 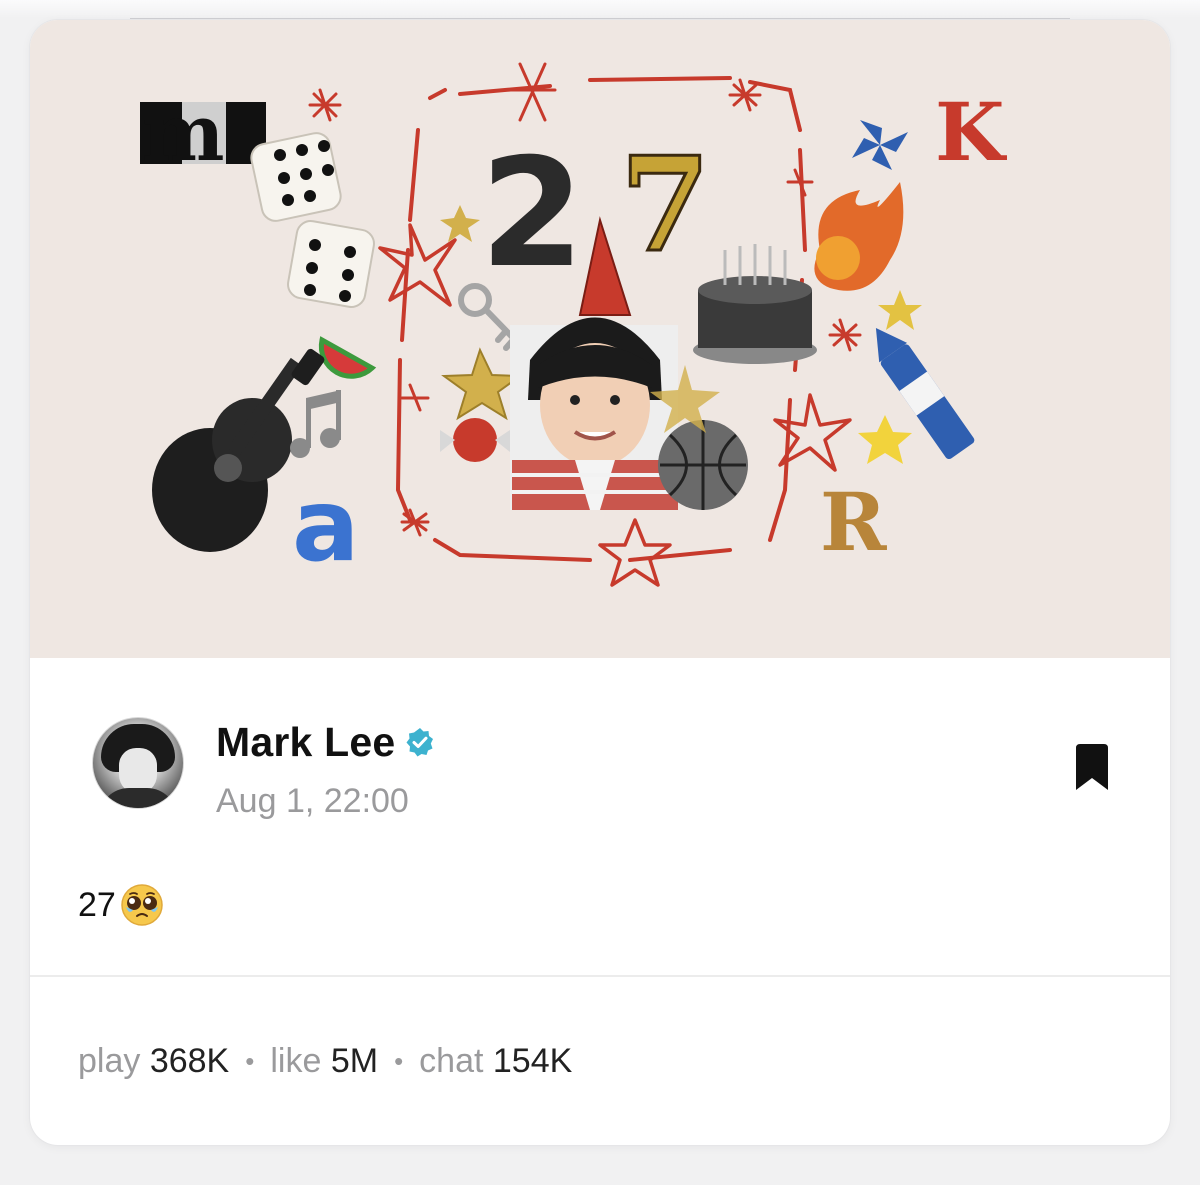 What do you see at coordinates (853, 522) in the screenshot?
I see `svg-text: R` at bounding box center [853, 522].